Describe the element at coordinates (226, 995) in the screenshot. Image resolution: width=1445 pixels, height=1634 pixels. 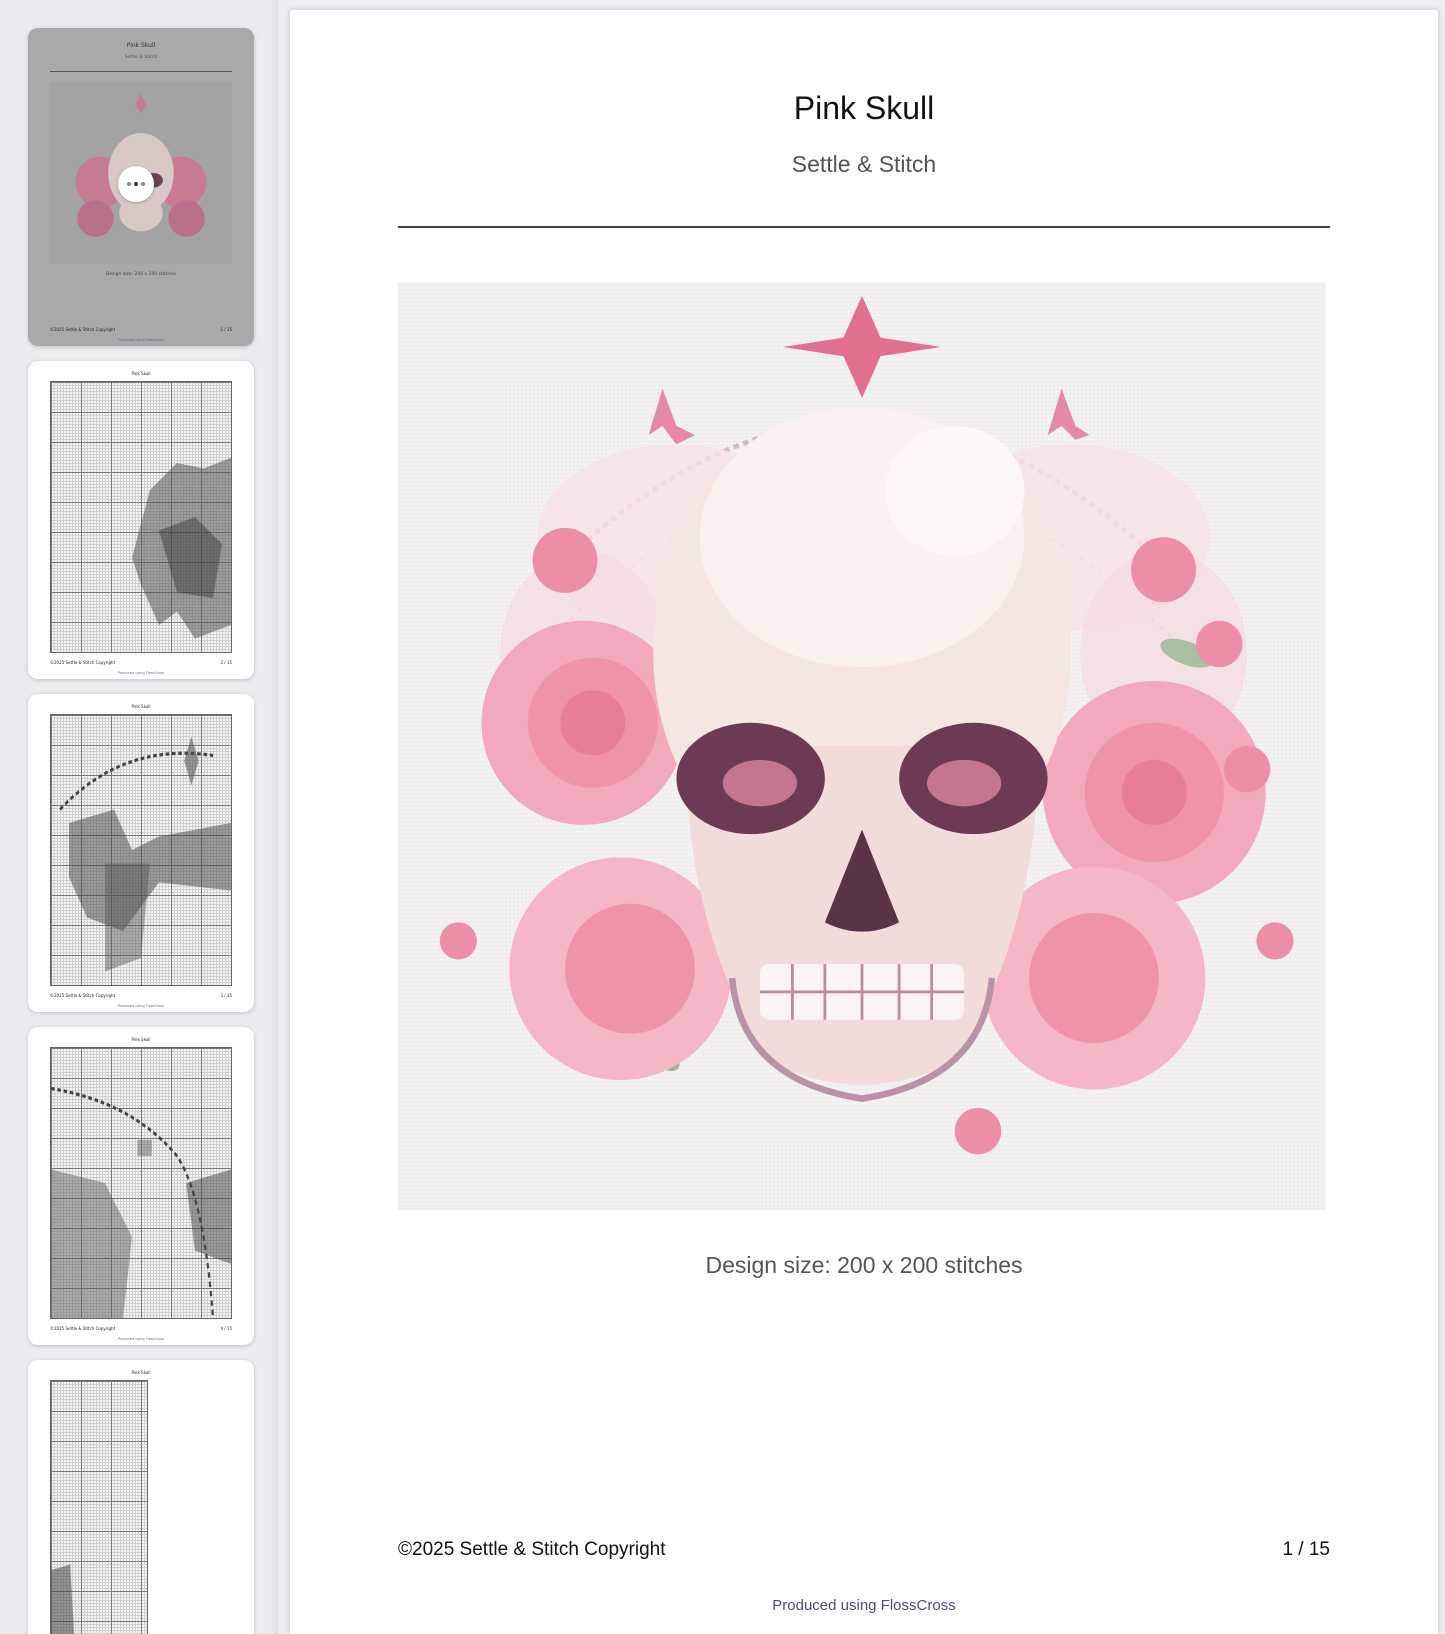
I see `thumbnail-page-number: 3 / 15` at that location.